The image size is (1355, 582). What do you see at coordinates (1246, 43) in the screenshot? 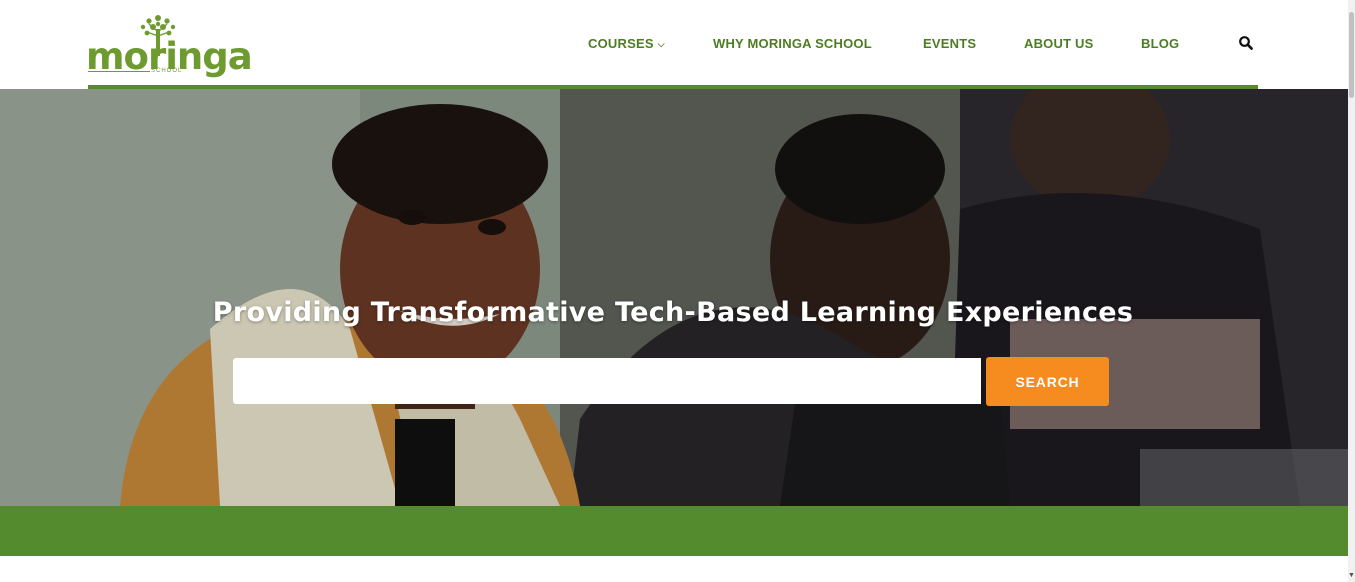
I see `search-icon` at bounding box center [1246, 43].